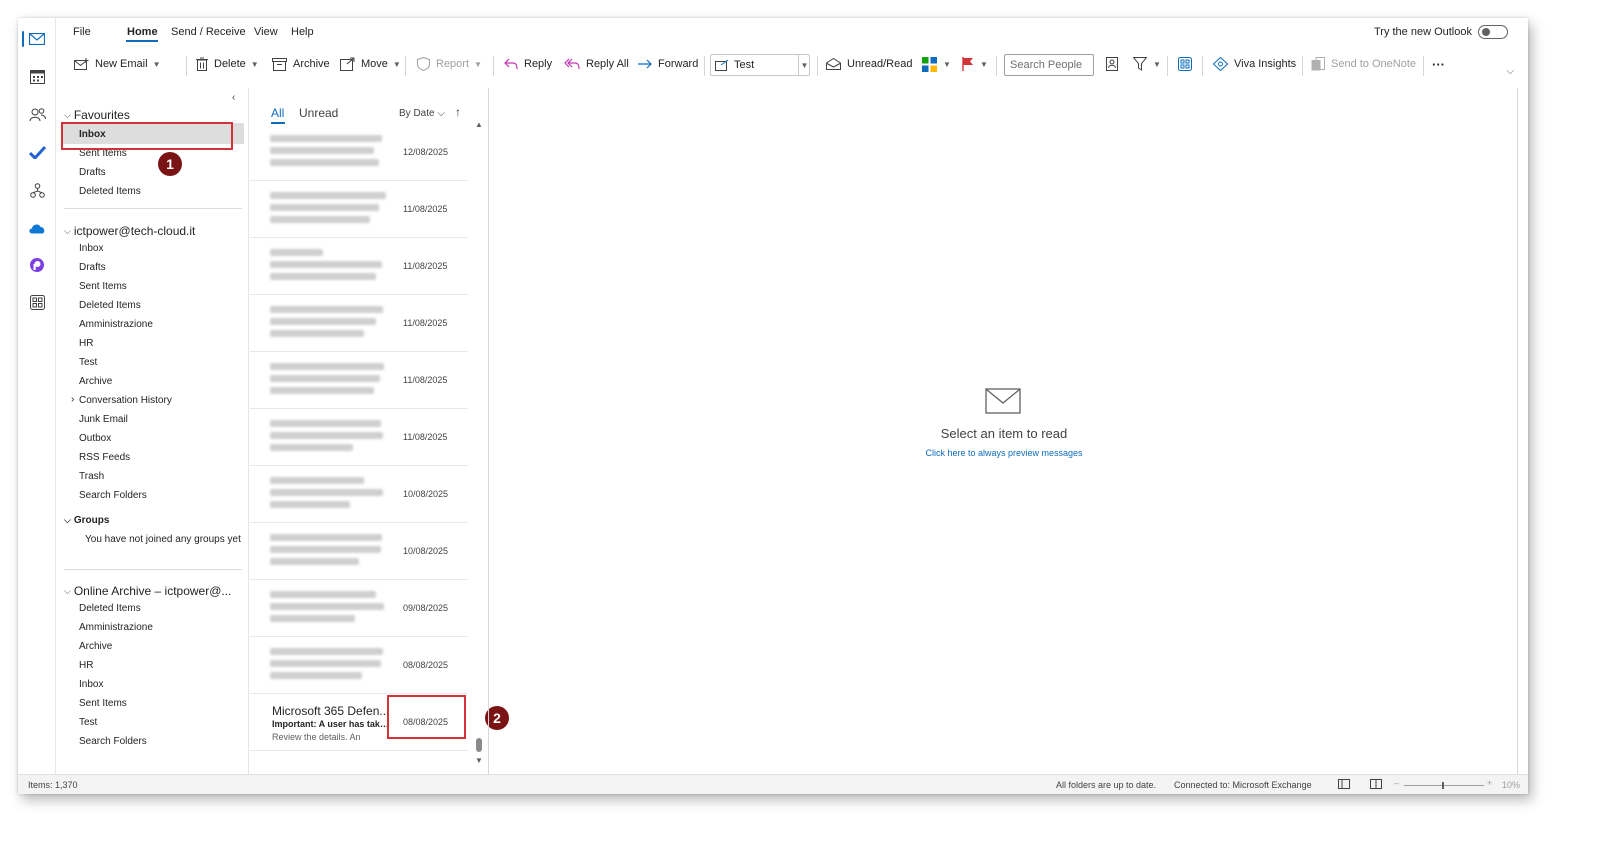 The height and width of the screenshot is (849, 1597). I want to click on zoom-slider, so click(1444, 785).